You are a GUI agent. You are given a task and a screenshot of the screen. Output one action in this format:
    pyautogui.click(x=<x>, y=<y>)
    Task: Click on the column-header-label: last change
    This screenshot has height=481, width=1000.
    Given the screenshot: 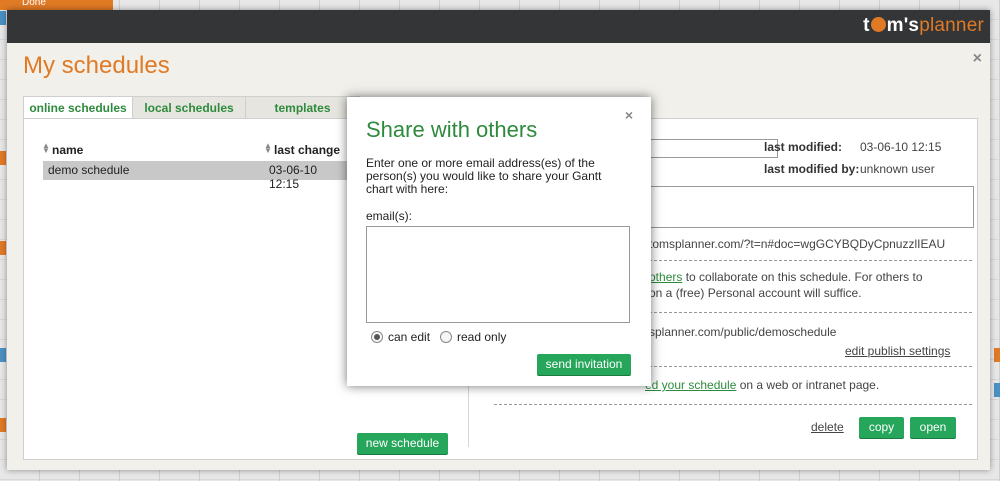 What is the action you would take?
    pyautogui.click(x=307, y=150)
    